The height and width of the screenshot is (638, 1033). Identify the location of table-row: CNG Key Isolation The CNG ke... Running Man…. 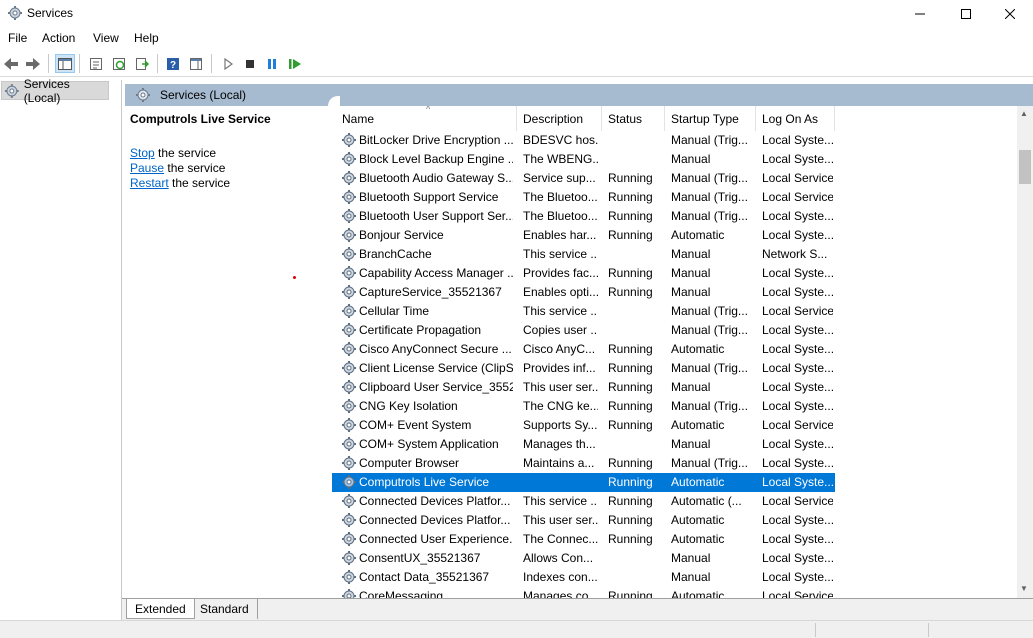
(583, 406).